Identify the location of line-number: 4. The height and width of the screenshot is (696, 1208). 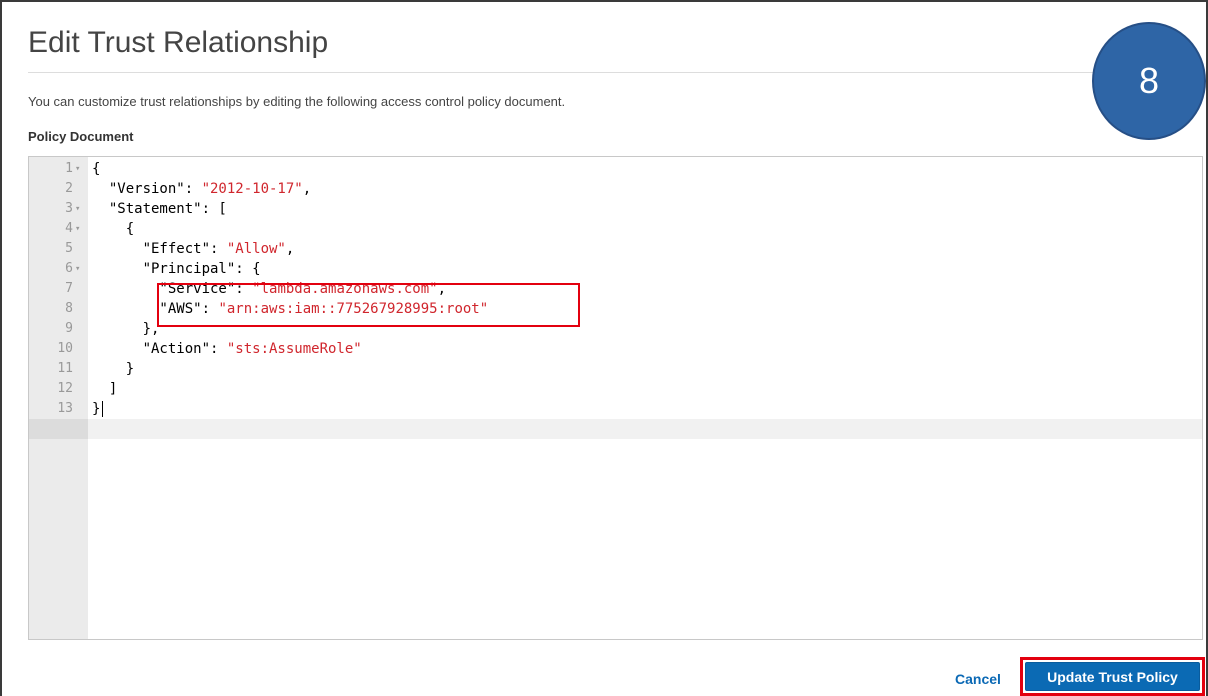
(69, 228).